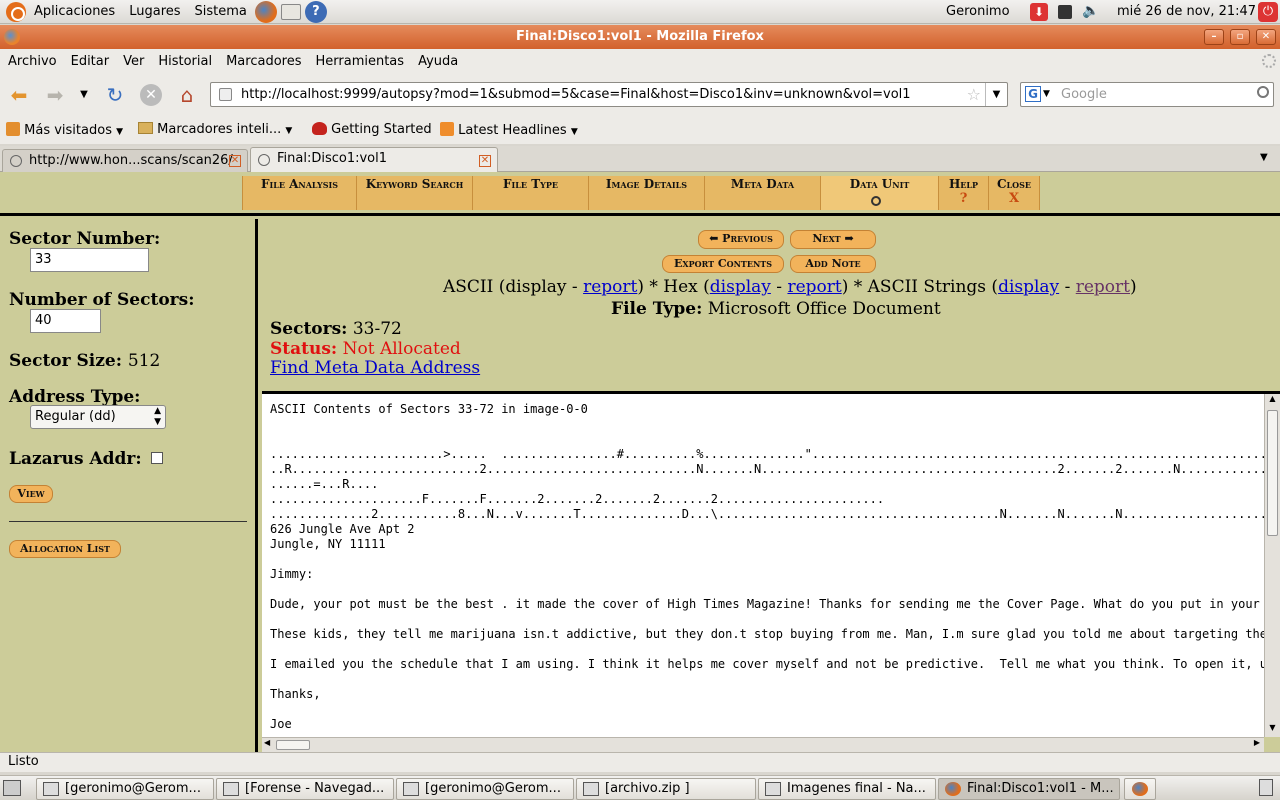  I want to click on scroll-left-icon: ◀, so click(267, 742).